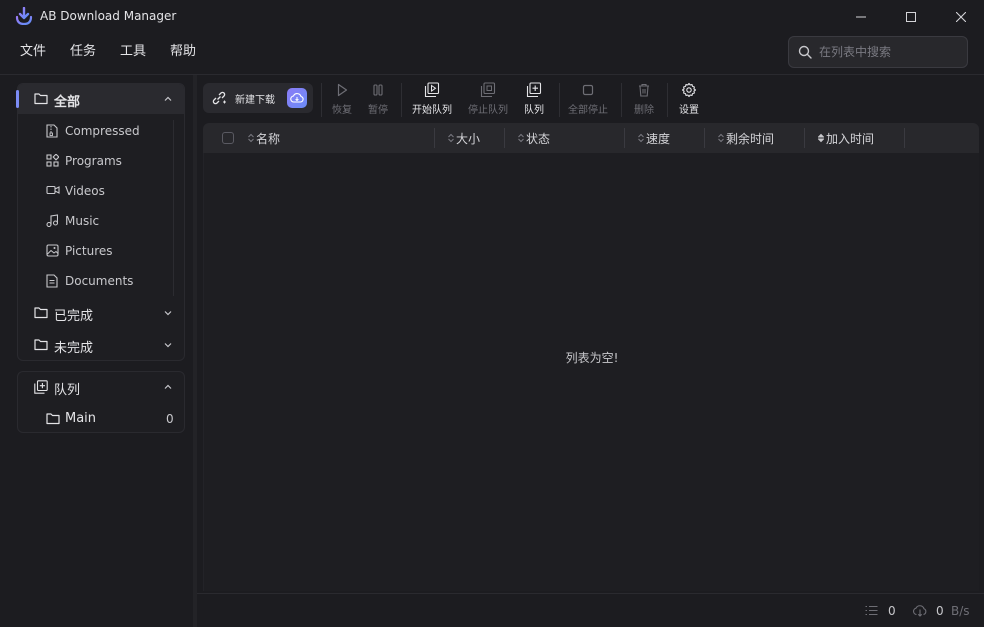 The width and height of the screenshot is (984, 627). I want to click on sidebar-item-queue-main: Main 0, so click(101, 419).